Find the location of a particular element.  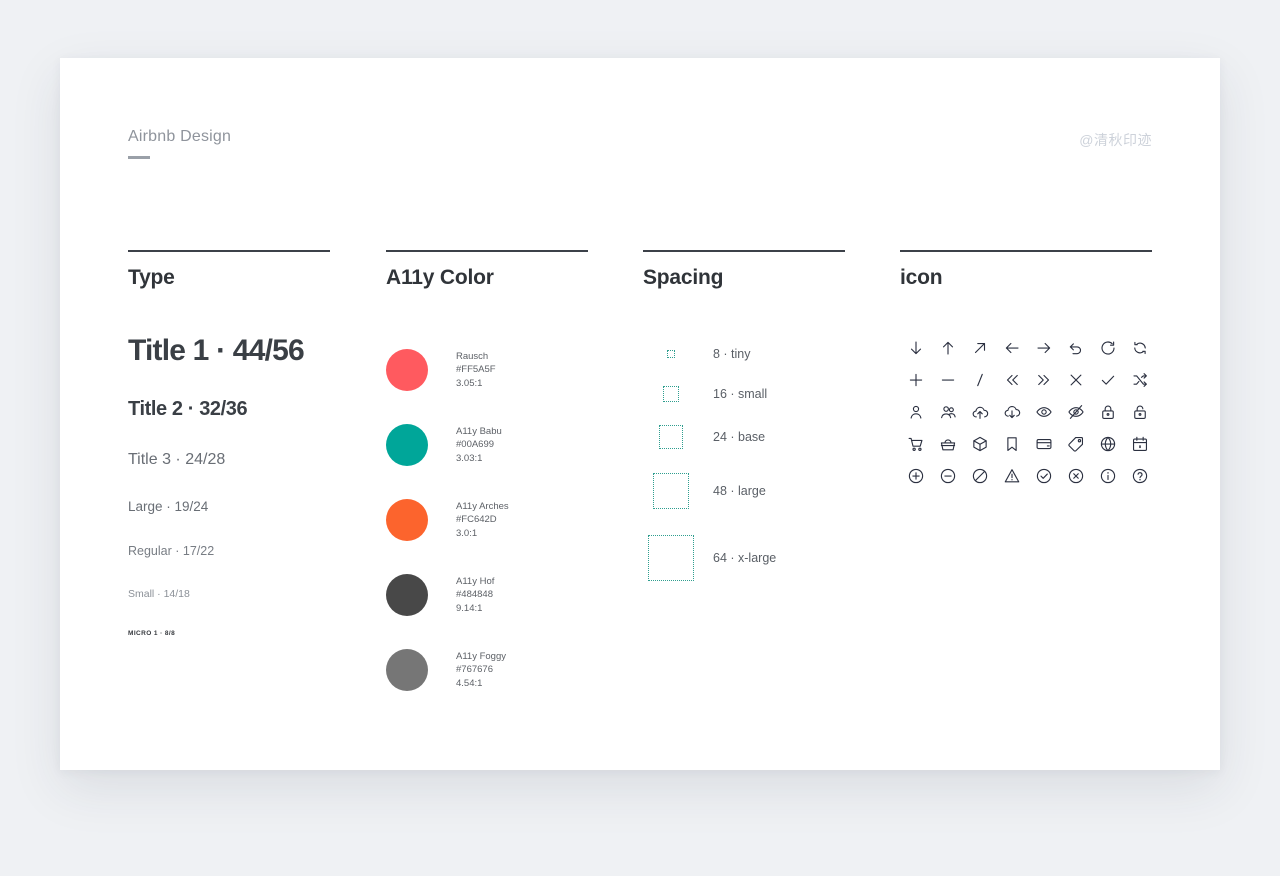

type-sample: Small · 14/18 is located at coordinates (159, 594).